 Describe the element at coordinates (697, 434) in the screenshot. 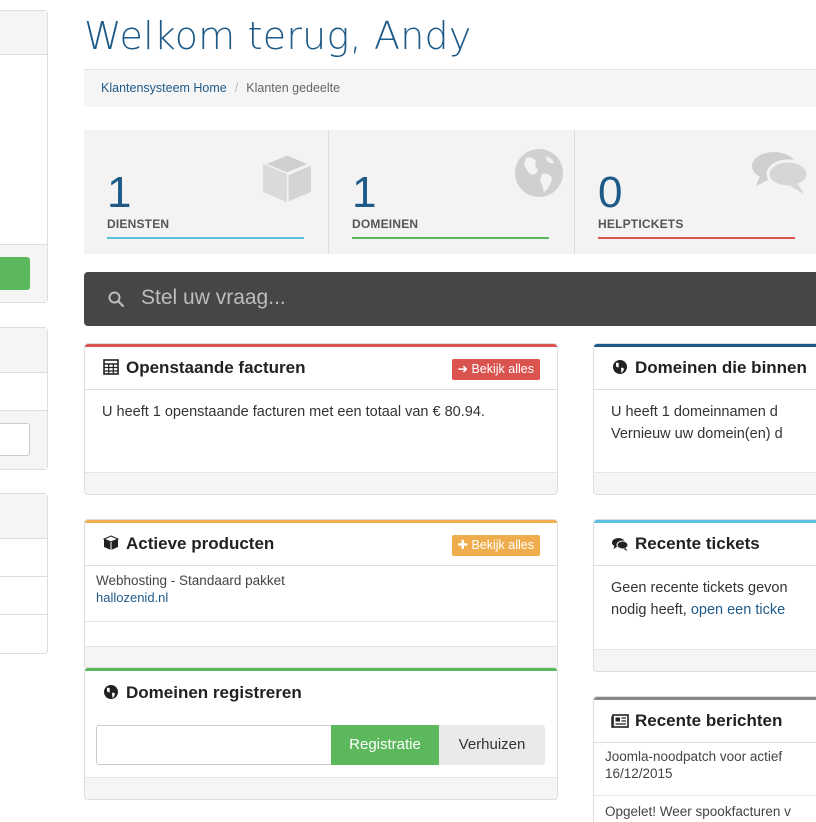

I see `expiring-line-2: Vernieuw uw domein(en) d` at that location.